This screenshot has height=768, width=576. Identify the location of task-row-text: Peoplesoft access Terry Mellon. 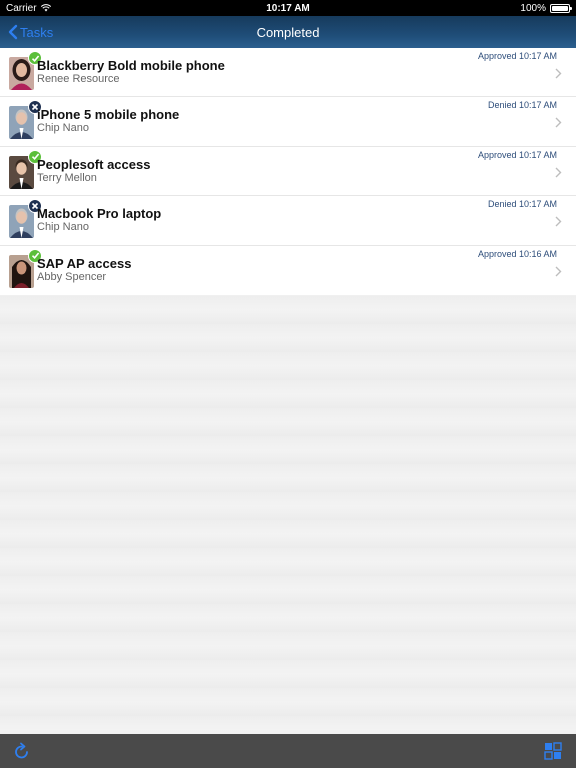
(93, 171).